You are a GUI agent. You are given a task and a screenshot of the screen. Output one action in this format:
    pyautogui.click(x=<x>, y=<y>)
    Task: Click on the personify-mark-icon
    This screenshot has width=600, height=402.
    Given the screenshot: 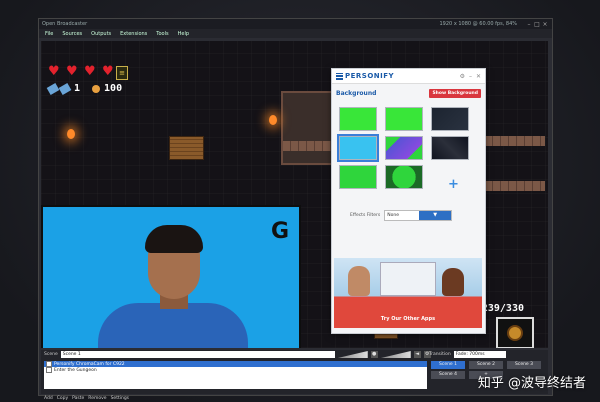 What is the action you would take?
    pyautogui.click(x=339, y=76)
    